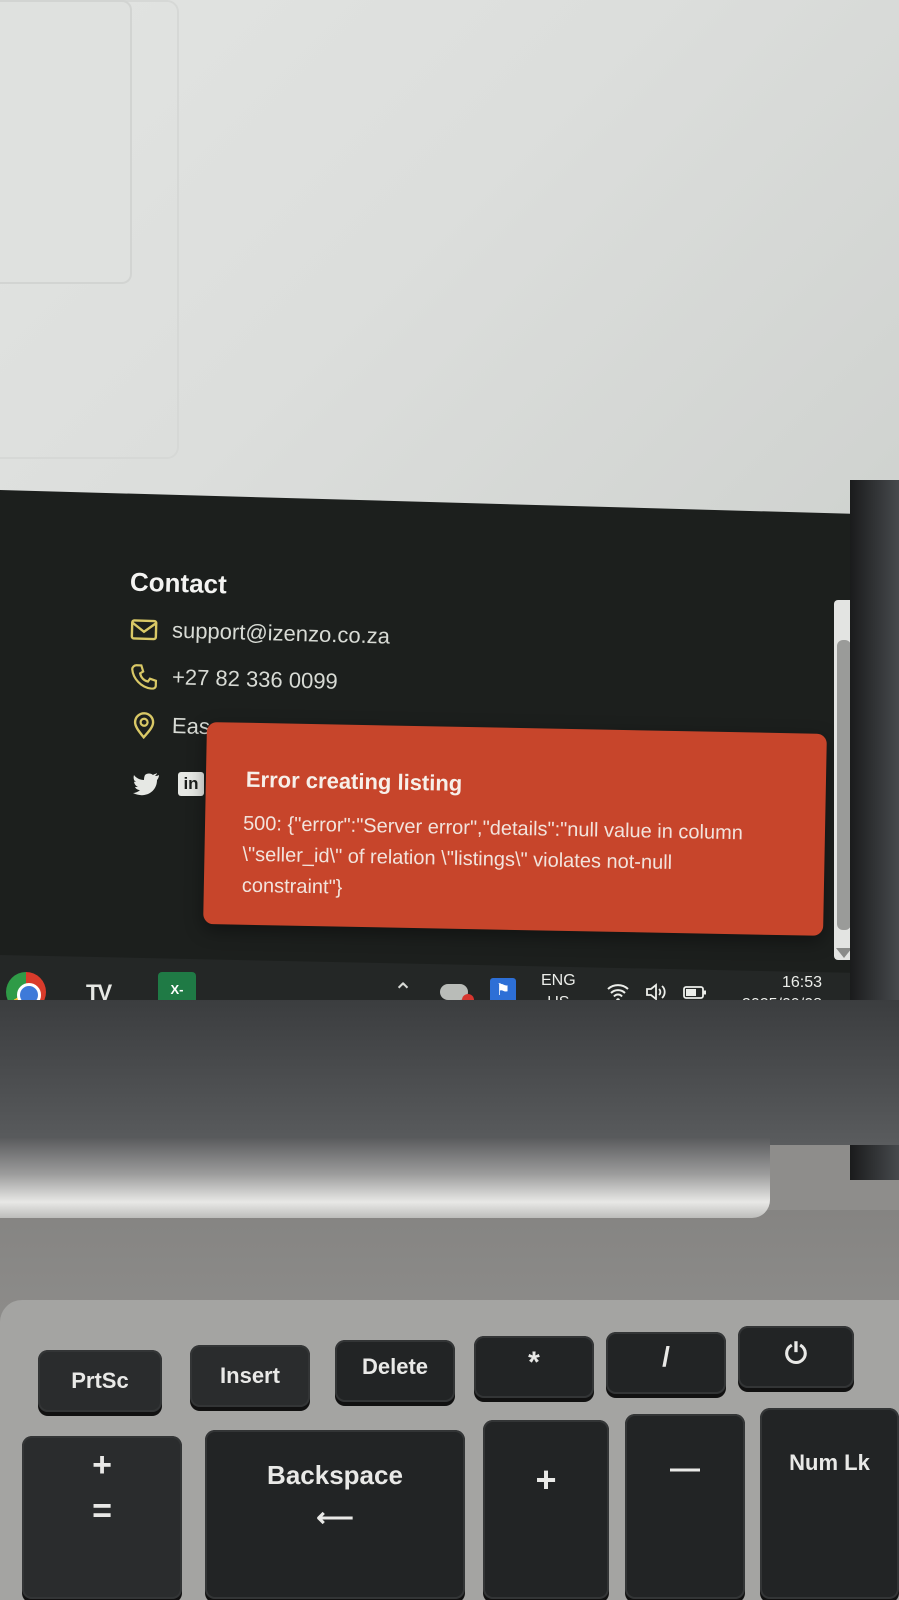 The image size is (899, 1600). I want to click on mail-icon, so click(144, 630).